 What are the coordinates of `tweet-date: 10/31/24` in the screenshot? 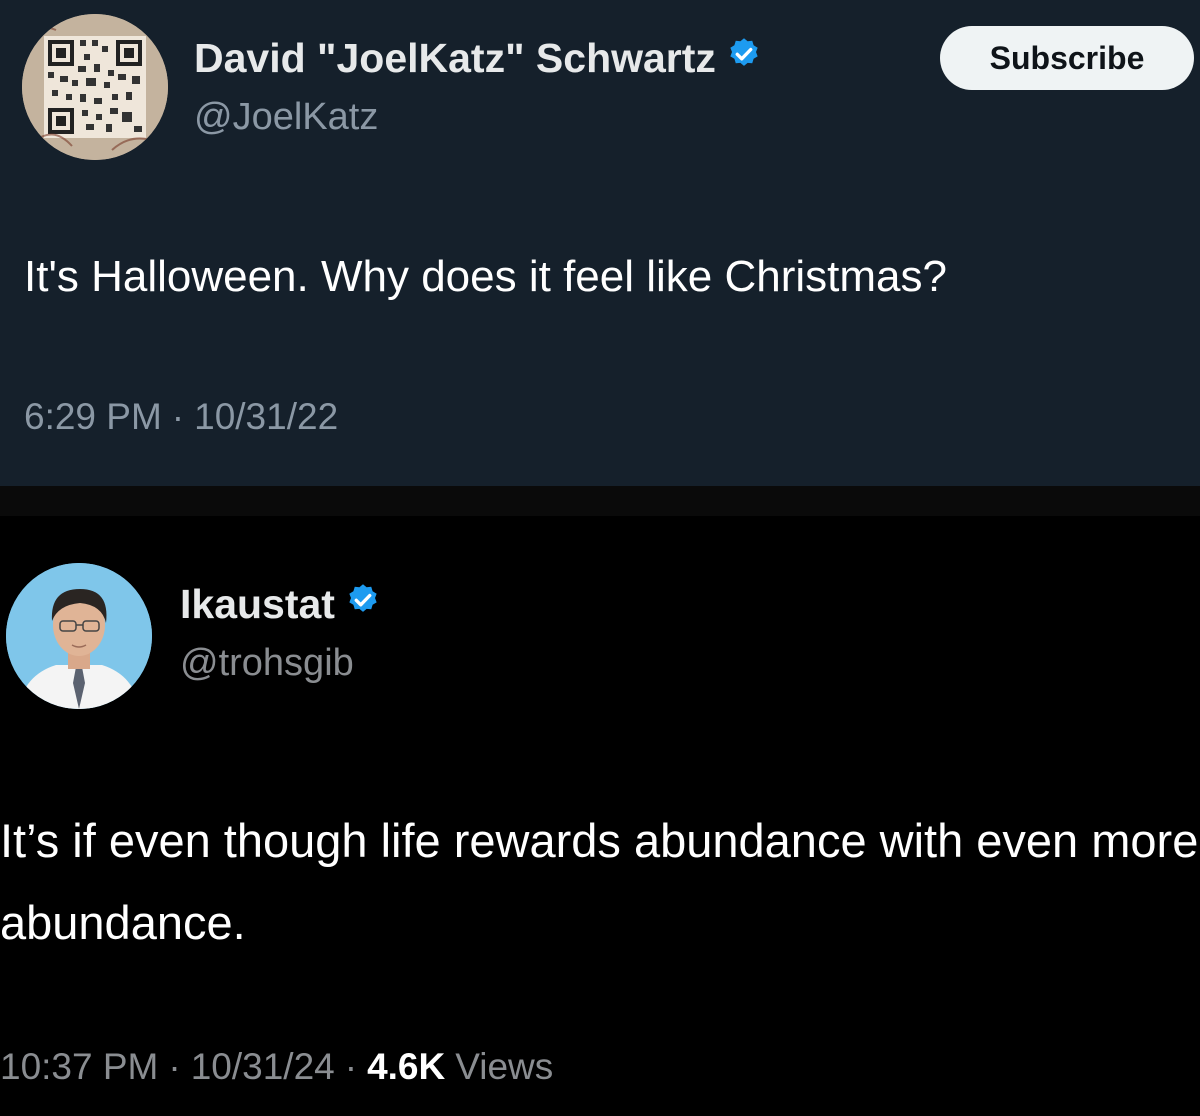 It's located at (263, 1067).